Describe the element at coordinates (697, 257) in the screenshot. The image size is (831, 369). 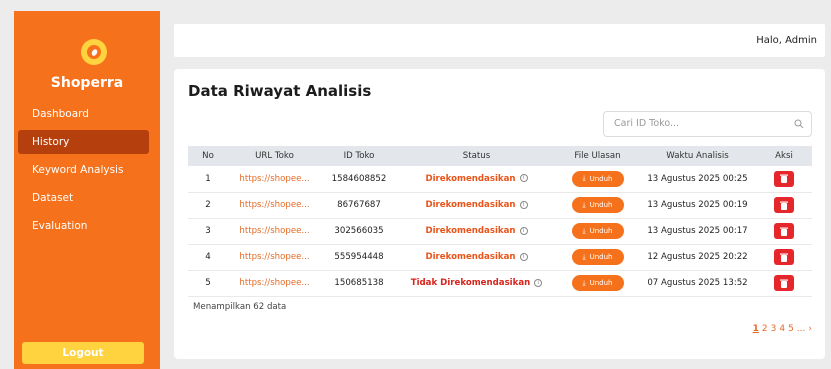
I see `row-time: 12 Agustus 2025 20:22` at that location.